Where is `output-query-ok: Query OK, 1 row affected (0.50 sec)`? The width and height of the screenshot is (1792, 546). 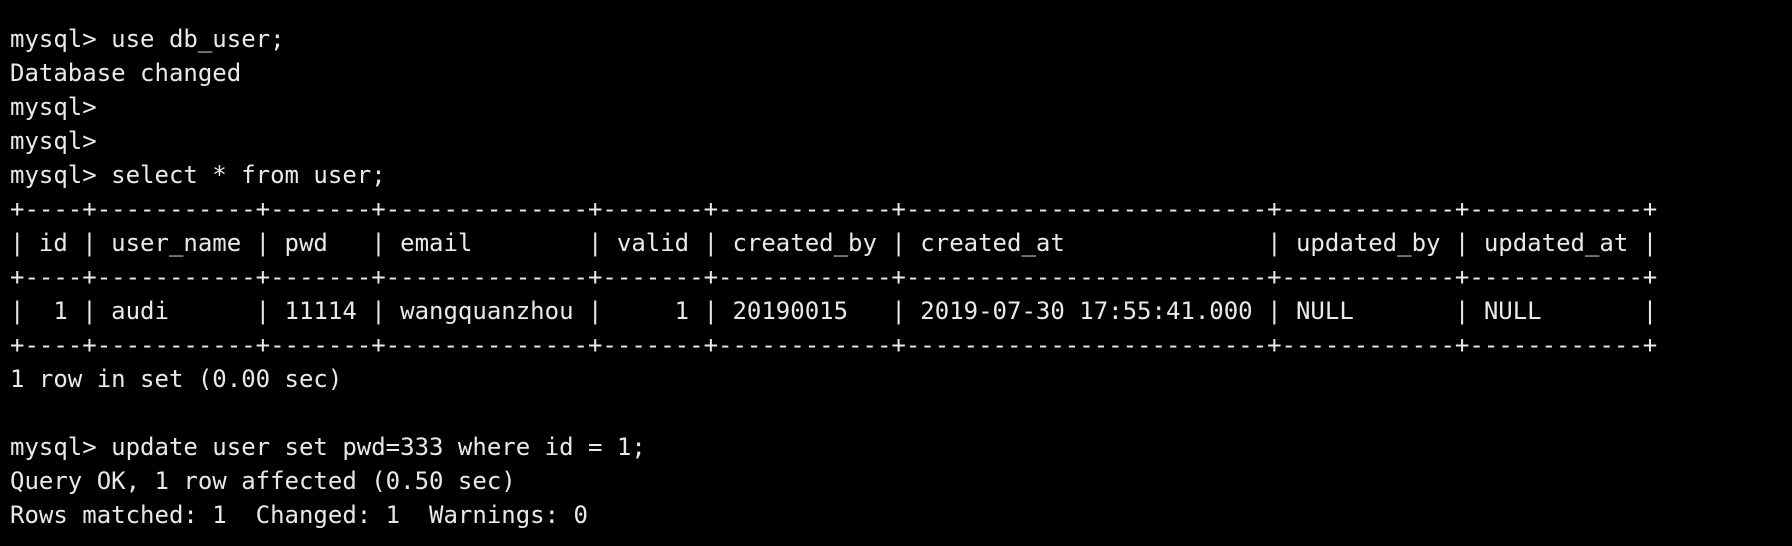
output-query-ok: Query OK, 1 row affected (0.50 sec) is located at coordinates (263, 481).